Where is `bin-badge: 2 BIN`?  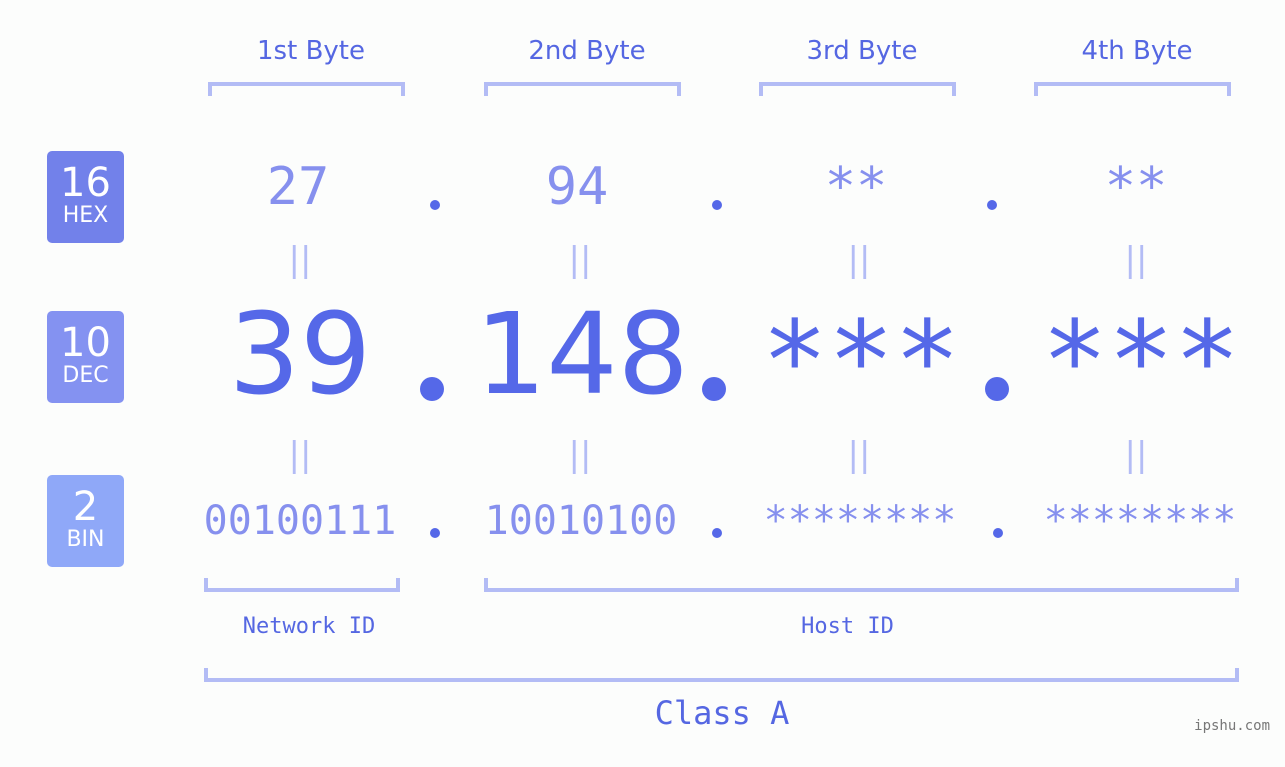 bin-badge: 2 BIN is located at coordinates (85, 521).